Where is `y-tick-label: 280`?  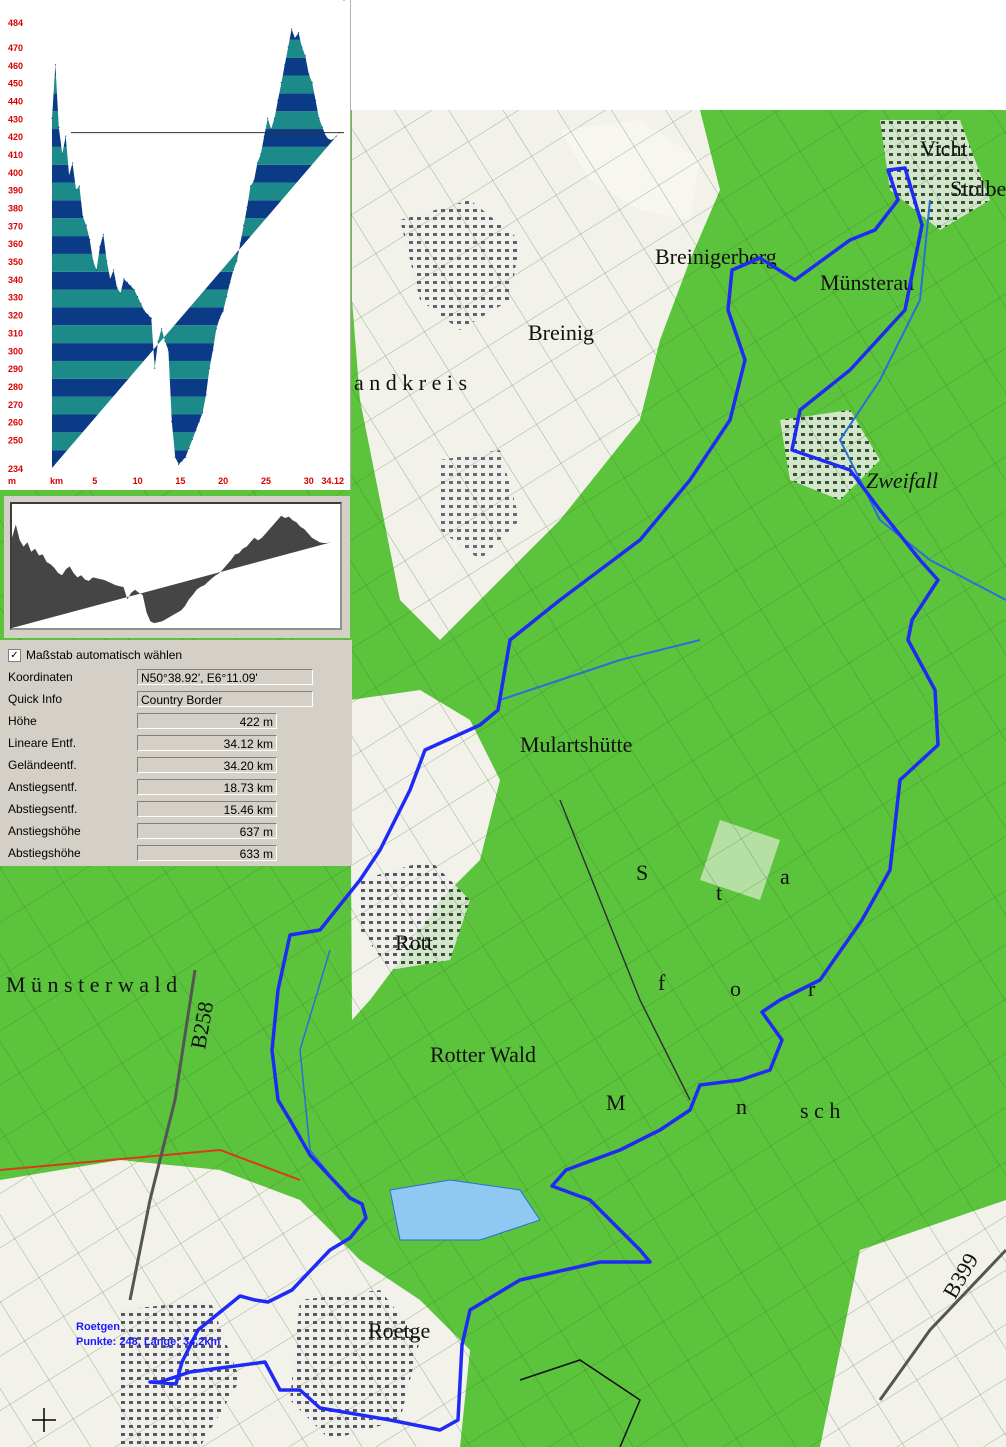 y-tick-label: 280 is located at coordinates (15, 387).